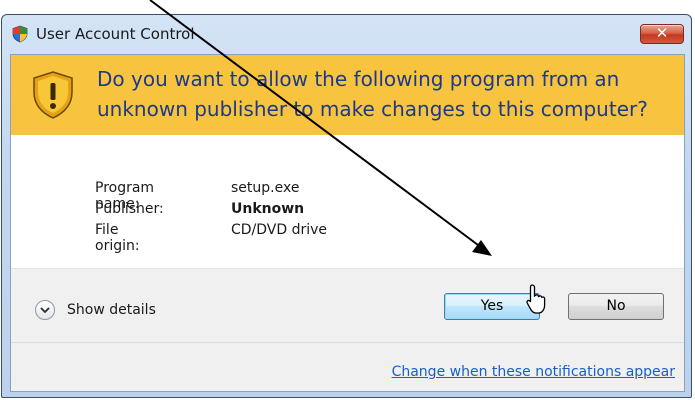 The image size is (695, 400). Describe the element at coordinates (616, 306) in the screenshot. I see `no-button: No` at that location.